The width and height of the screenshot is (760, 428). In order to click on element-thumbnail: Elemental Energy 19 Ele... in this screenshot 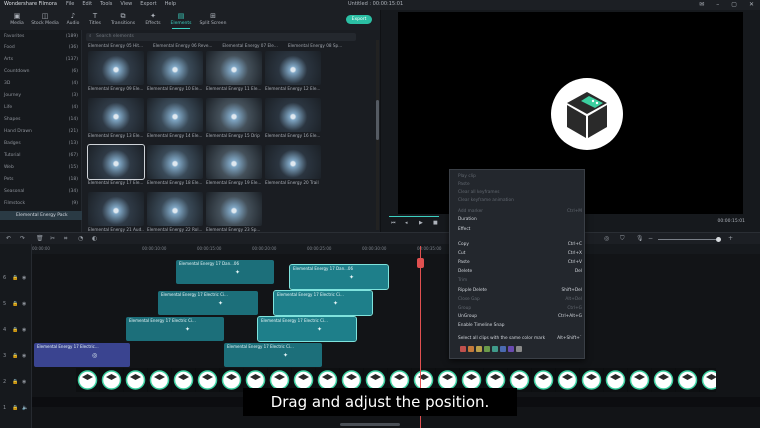, I will do `click(234, 167)`.